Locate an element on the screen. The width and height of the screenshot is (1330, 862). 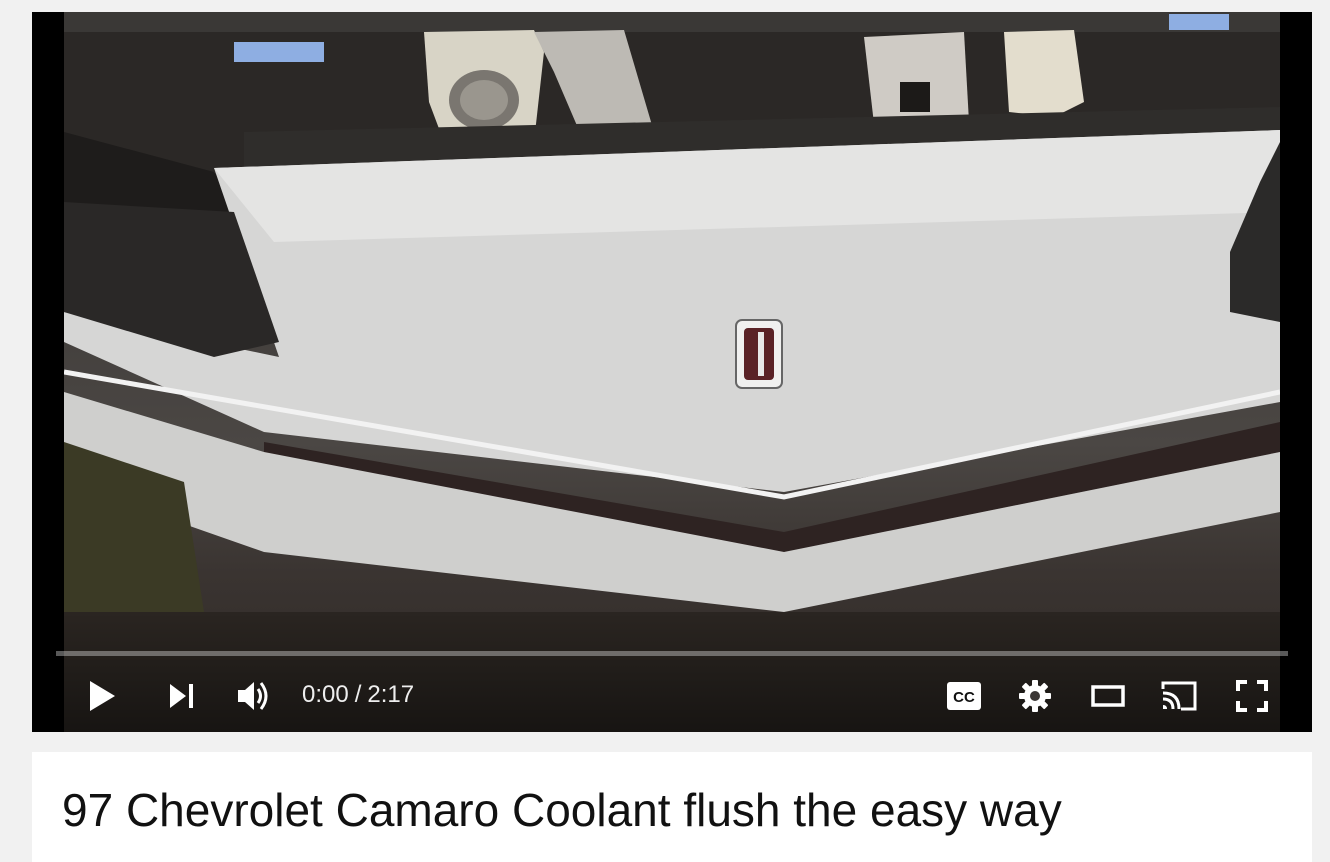
cast-button is located at coordinates (1179, 696).